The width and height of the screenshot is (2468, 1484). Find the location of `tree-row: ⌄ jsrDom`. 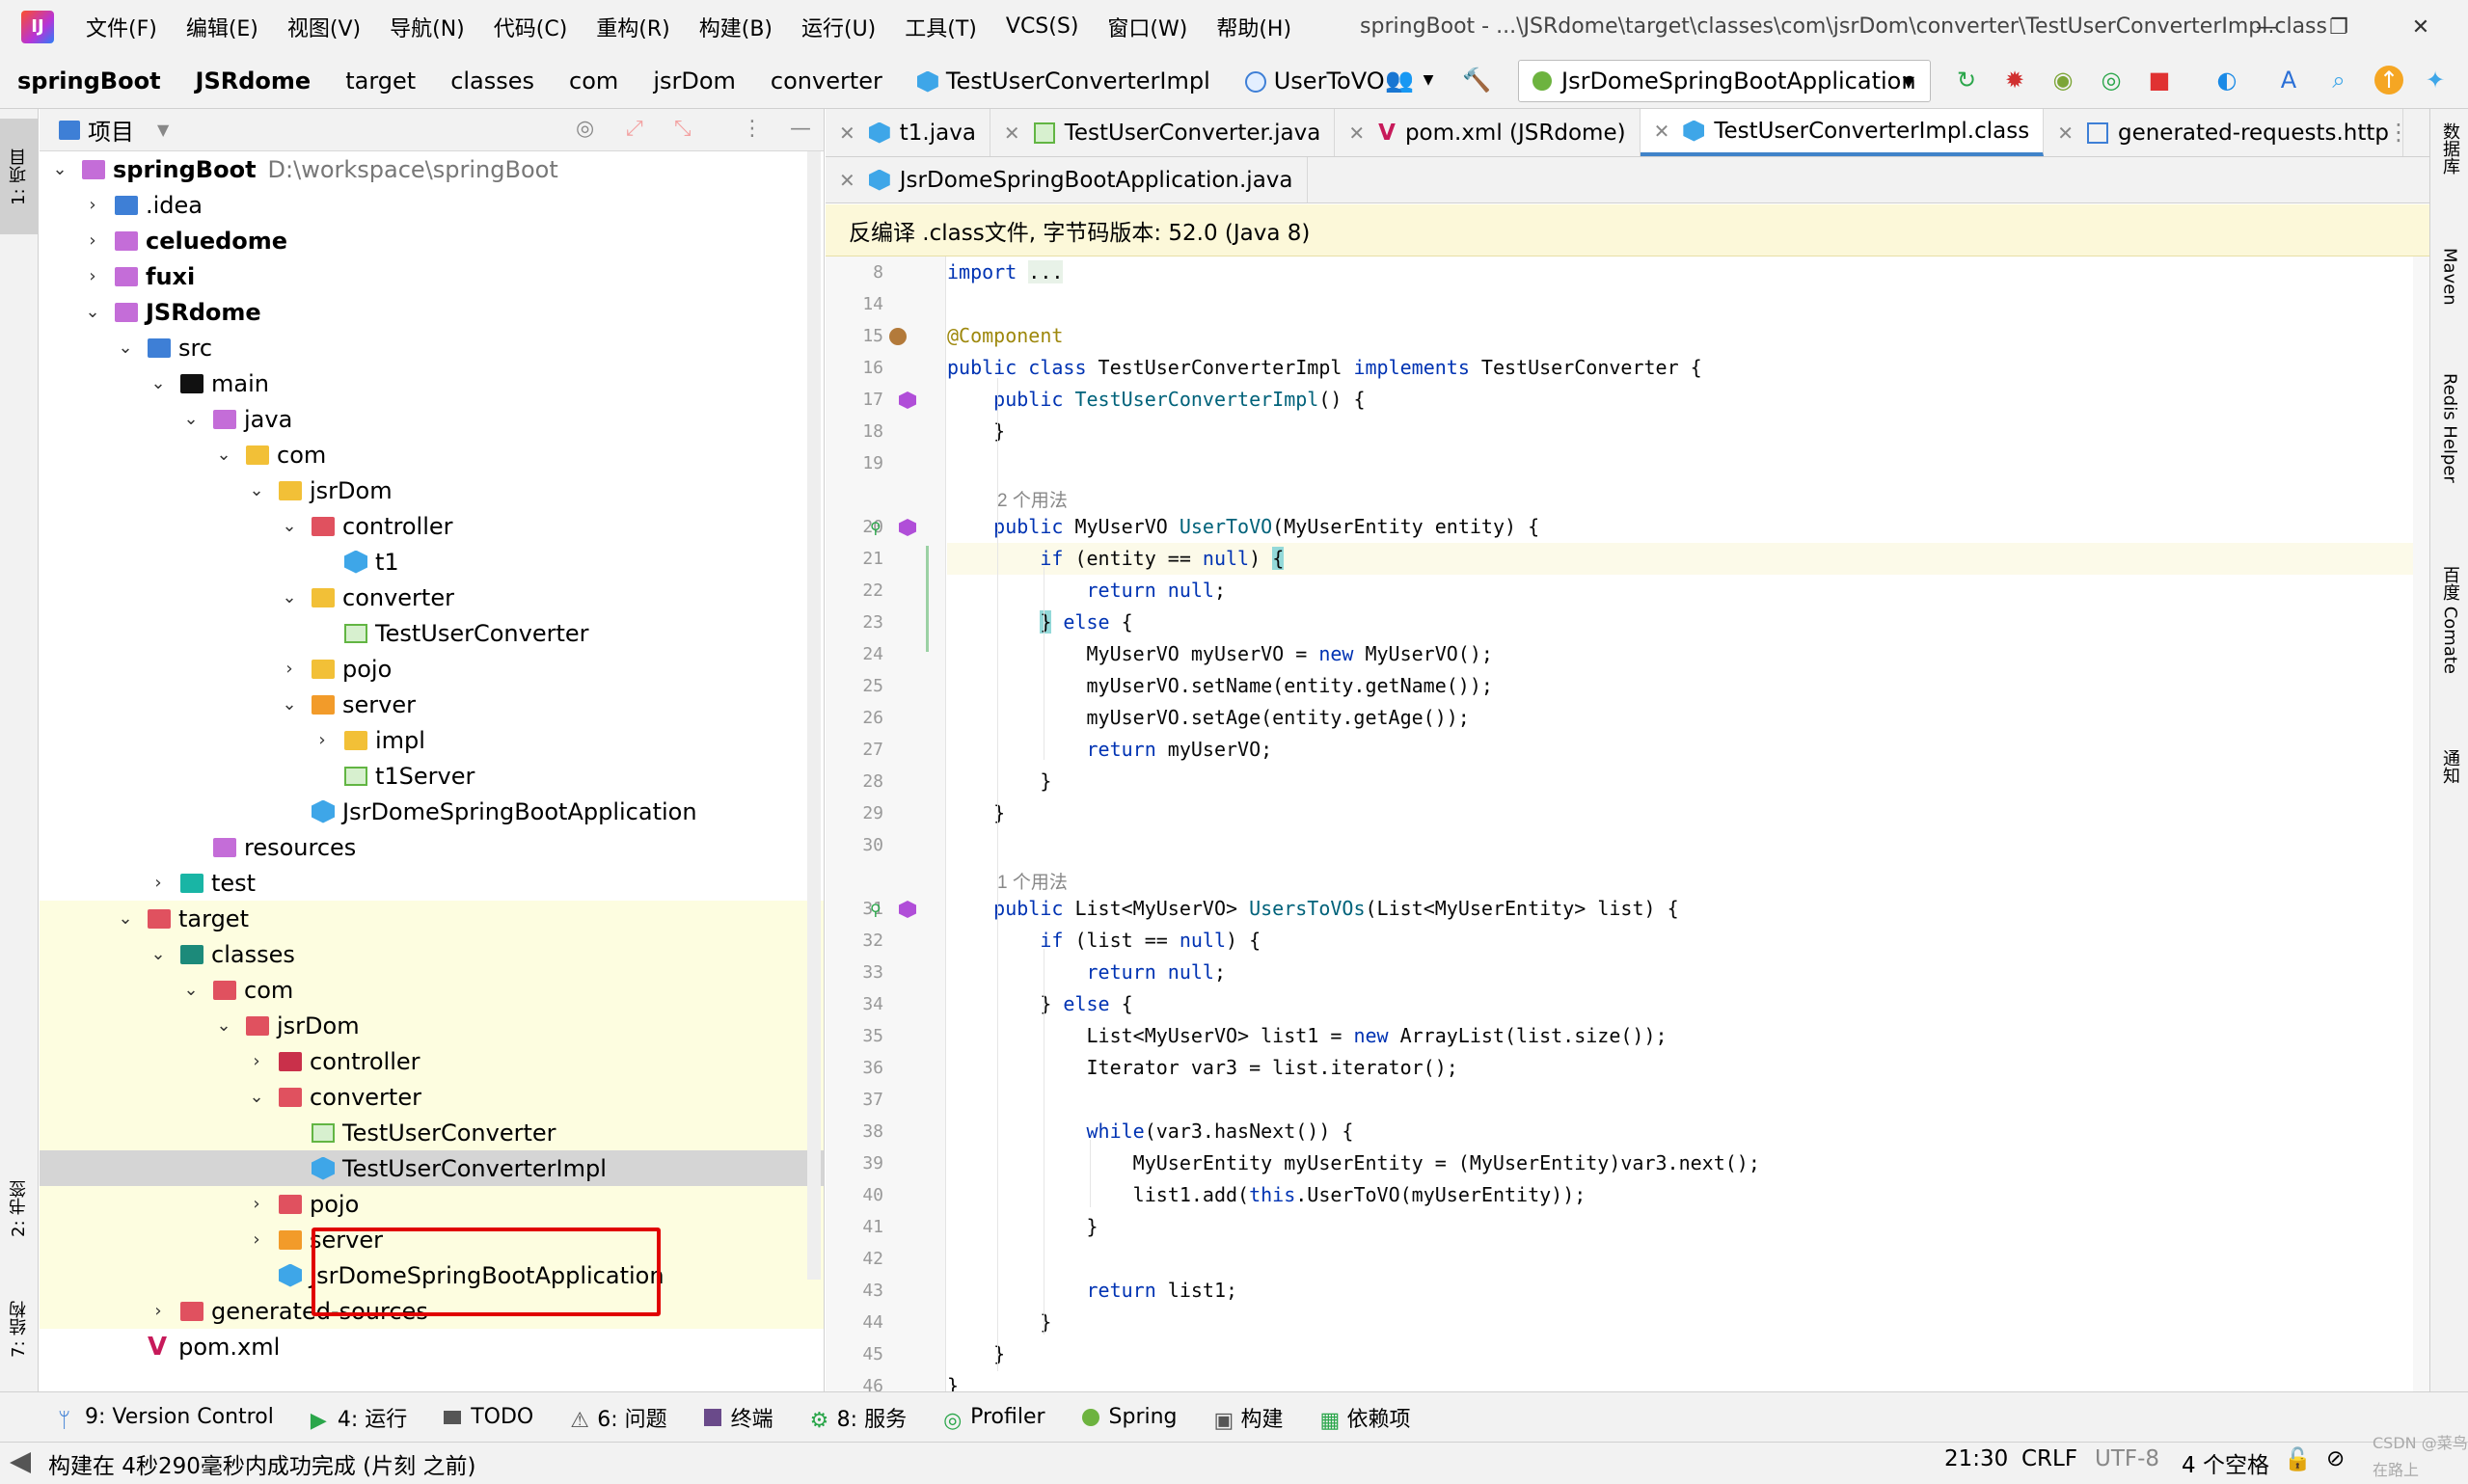

tree-row: ⌄ jsrDom is located at coordinates (432, 1025).